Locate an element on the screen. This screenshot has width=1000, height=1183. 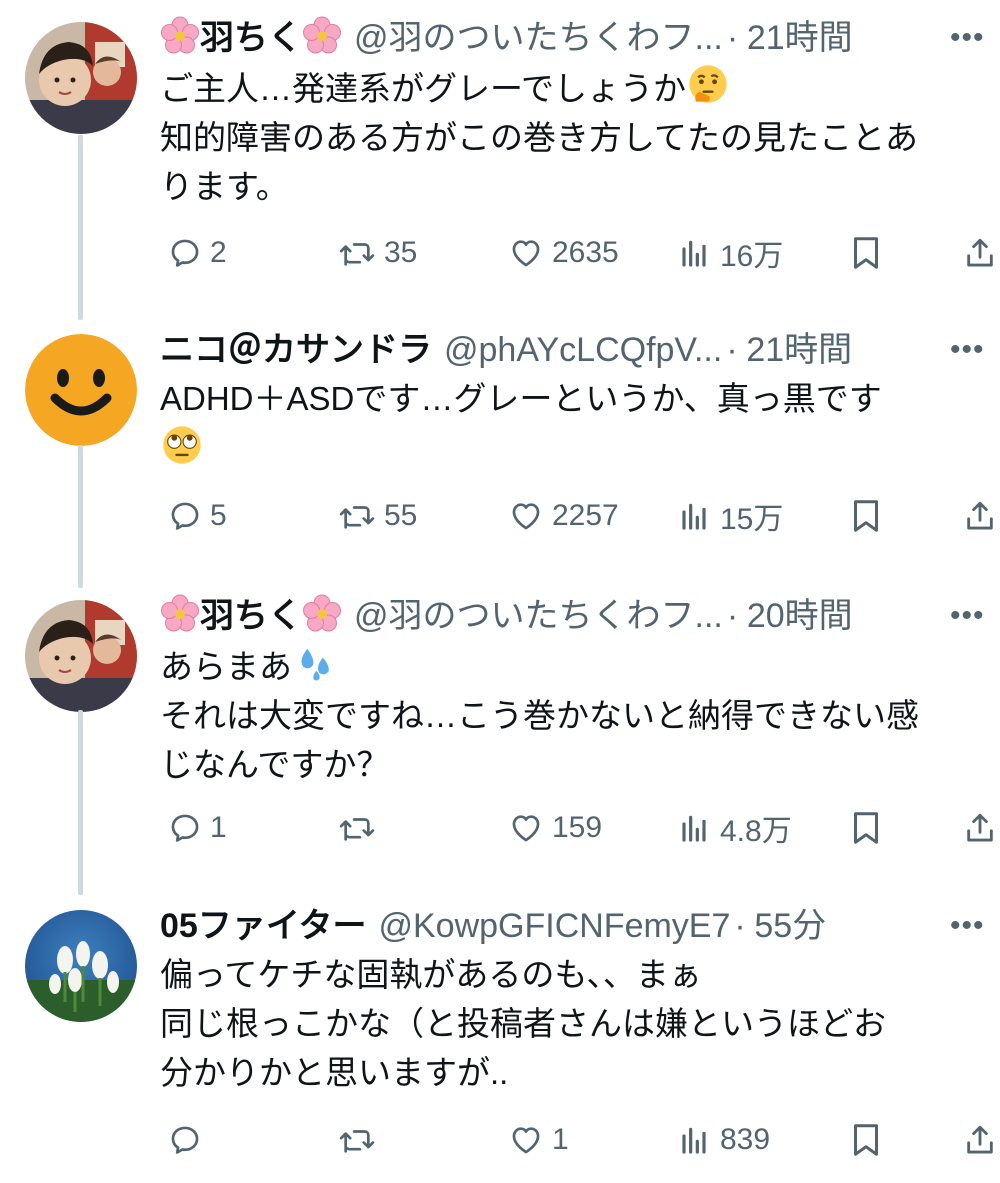
tweet-text: あらまあ それは大変ですね…こう巻かないと納得できない感 じなんですか？ is located at coordinates (570, 714).